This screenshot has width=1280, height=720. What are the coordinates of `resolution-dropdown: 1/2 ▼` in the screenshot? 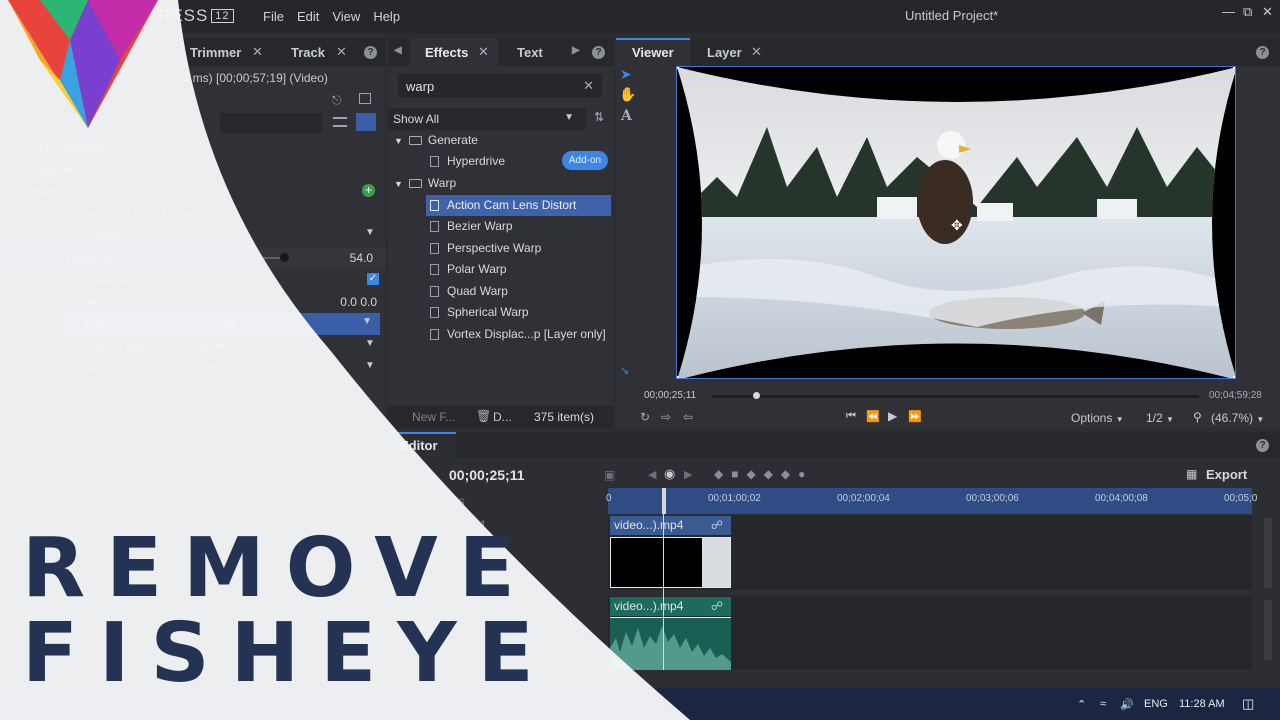 It's located at (1160, 418).